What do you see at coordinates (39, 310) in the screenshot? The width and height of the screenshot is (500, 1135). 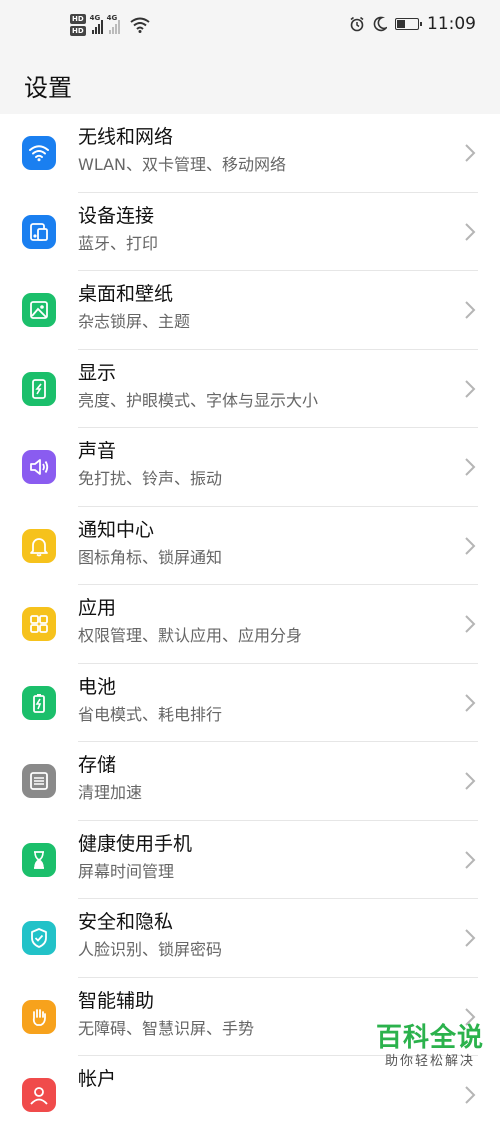 I see `wallpaper-icon` at bounding box center [39, 310].